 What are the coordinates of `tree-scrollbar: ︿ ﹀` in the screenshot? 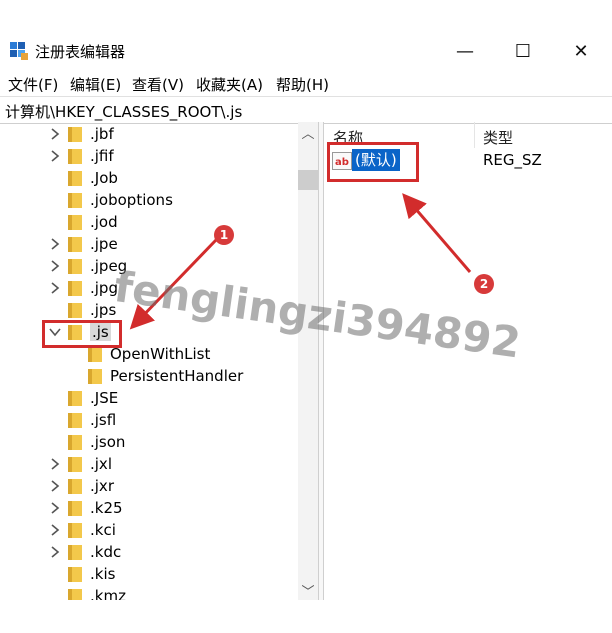 It's located at (308, 361).